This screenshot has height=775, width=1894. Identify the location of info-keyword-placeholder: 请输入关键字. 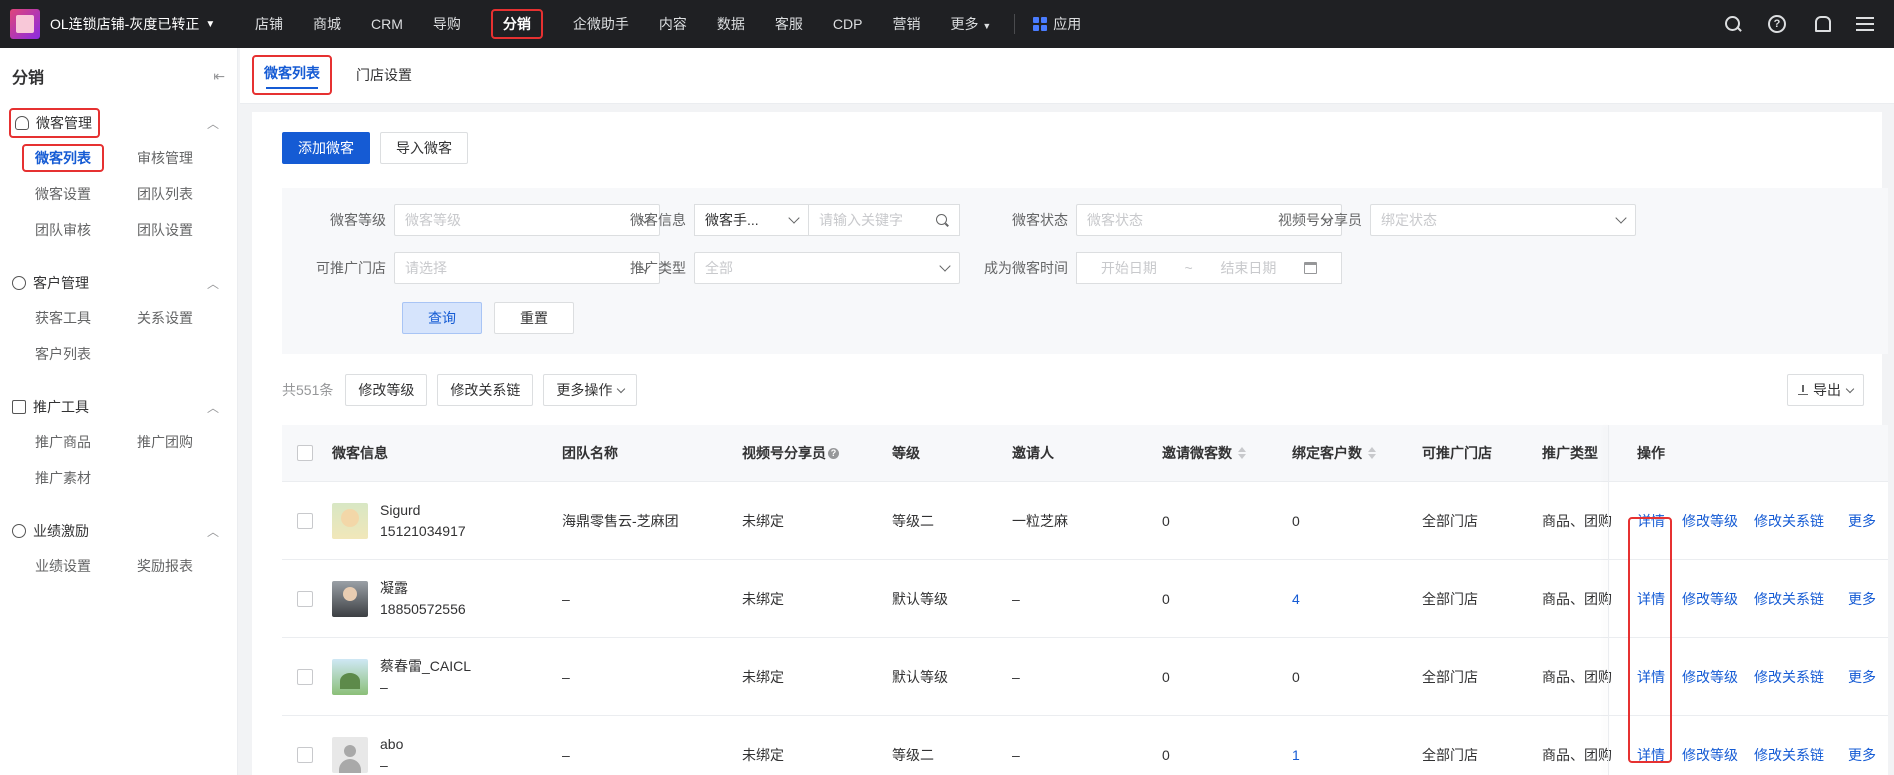
(861, 220).